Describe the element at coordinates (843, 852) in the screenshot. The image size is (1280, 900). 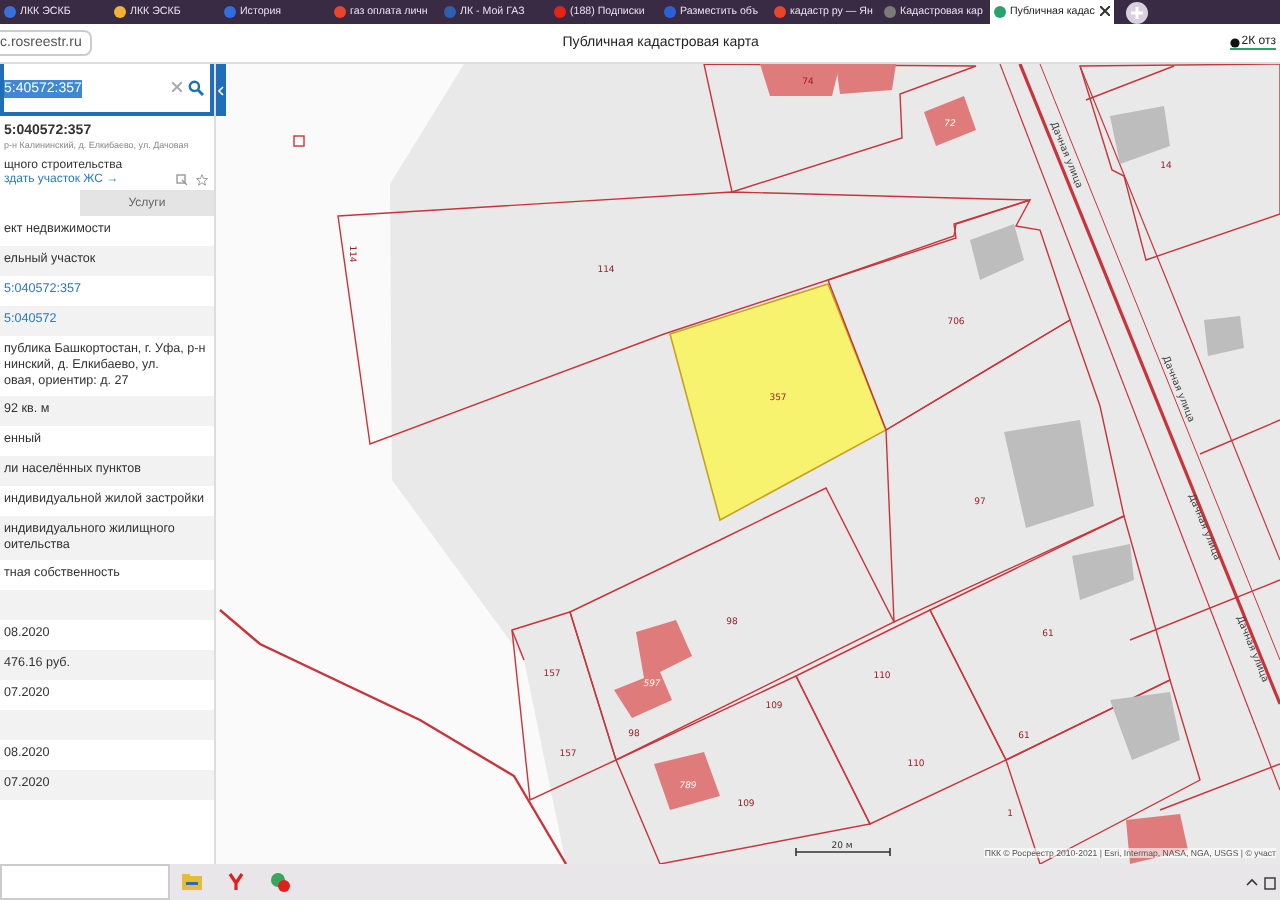
I see `scale-bar` at that location.